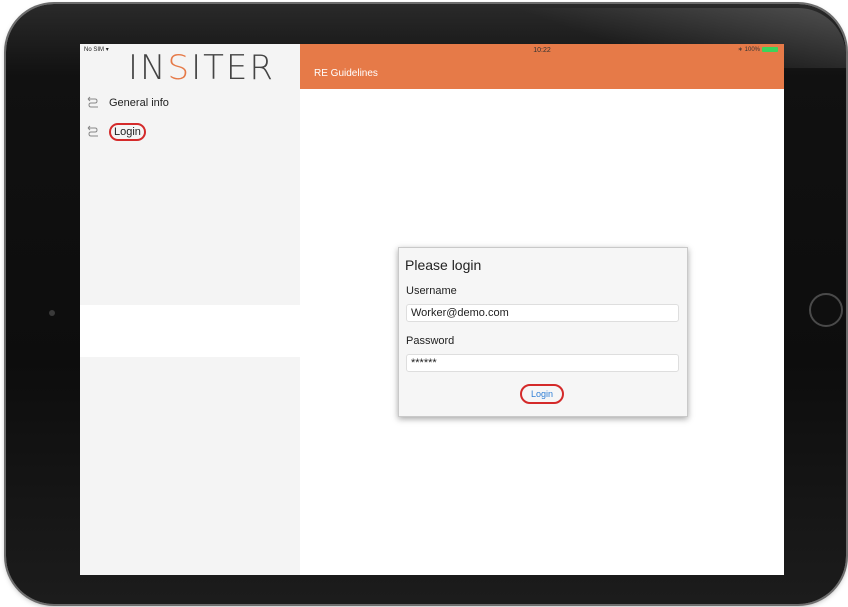 Image resolution: width=848 pixels, height=607 pixels. What do you see at coordinates (542, 66) in the screenshot?
I see `app-header: 10:22 ∗ 100% RE Guidelines` at bounding box center [542, 66].